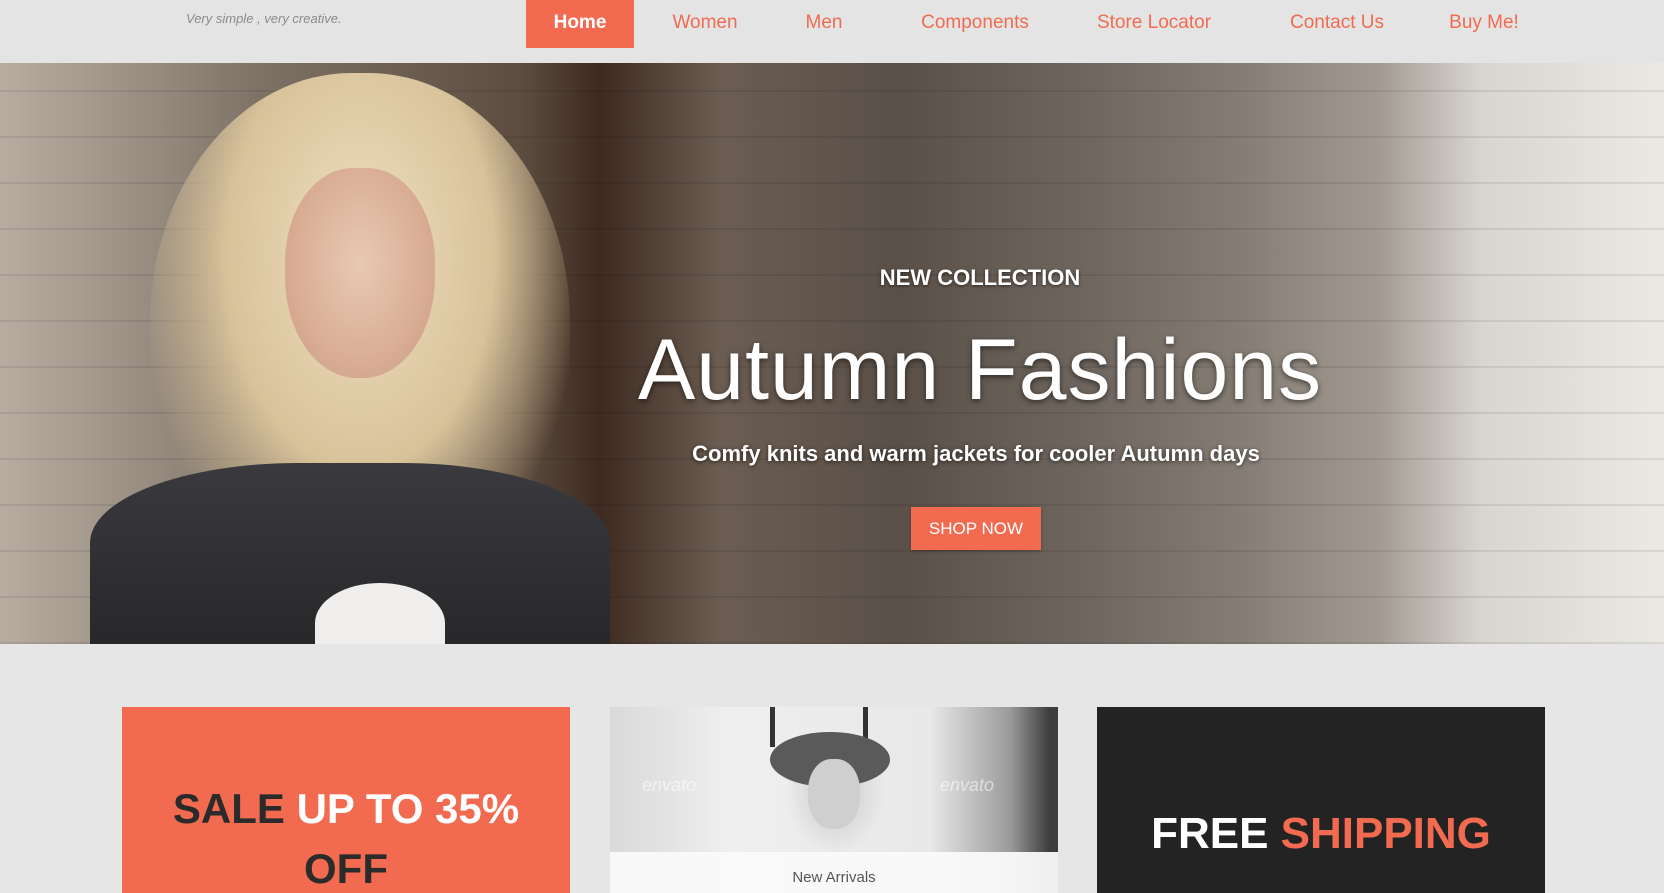 The height and width of the screenshot is (893, 1664). What do you see at coordinates (980, 370) in the screenshot?
I see `hero-title: Autumn Fashions` at bounding box center [980, 370].